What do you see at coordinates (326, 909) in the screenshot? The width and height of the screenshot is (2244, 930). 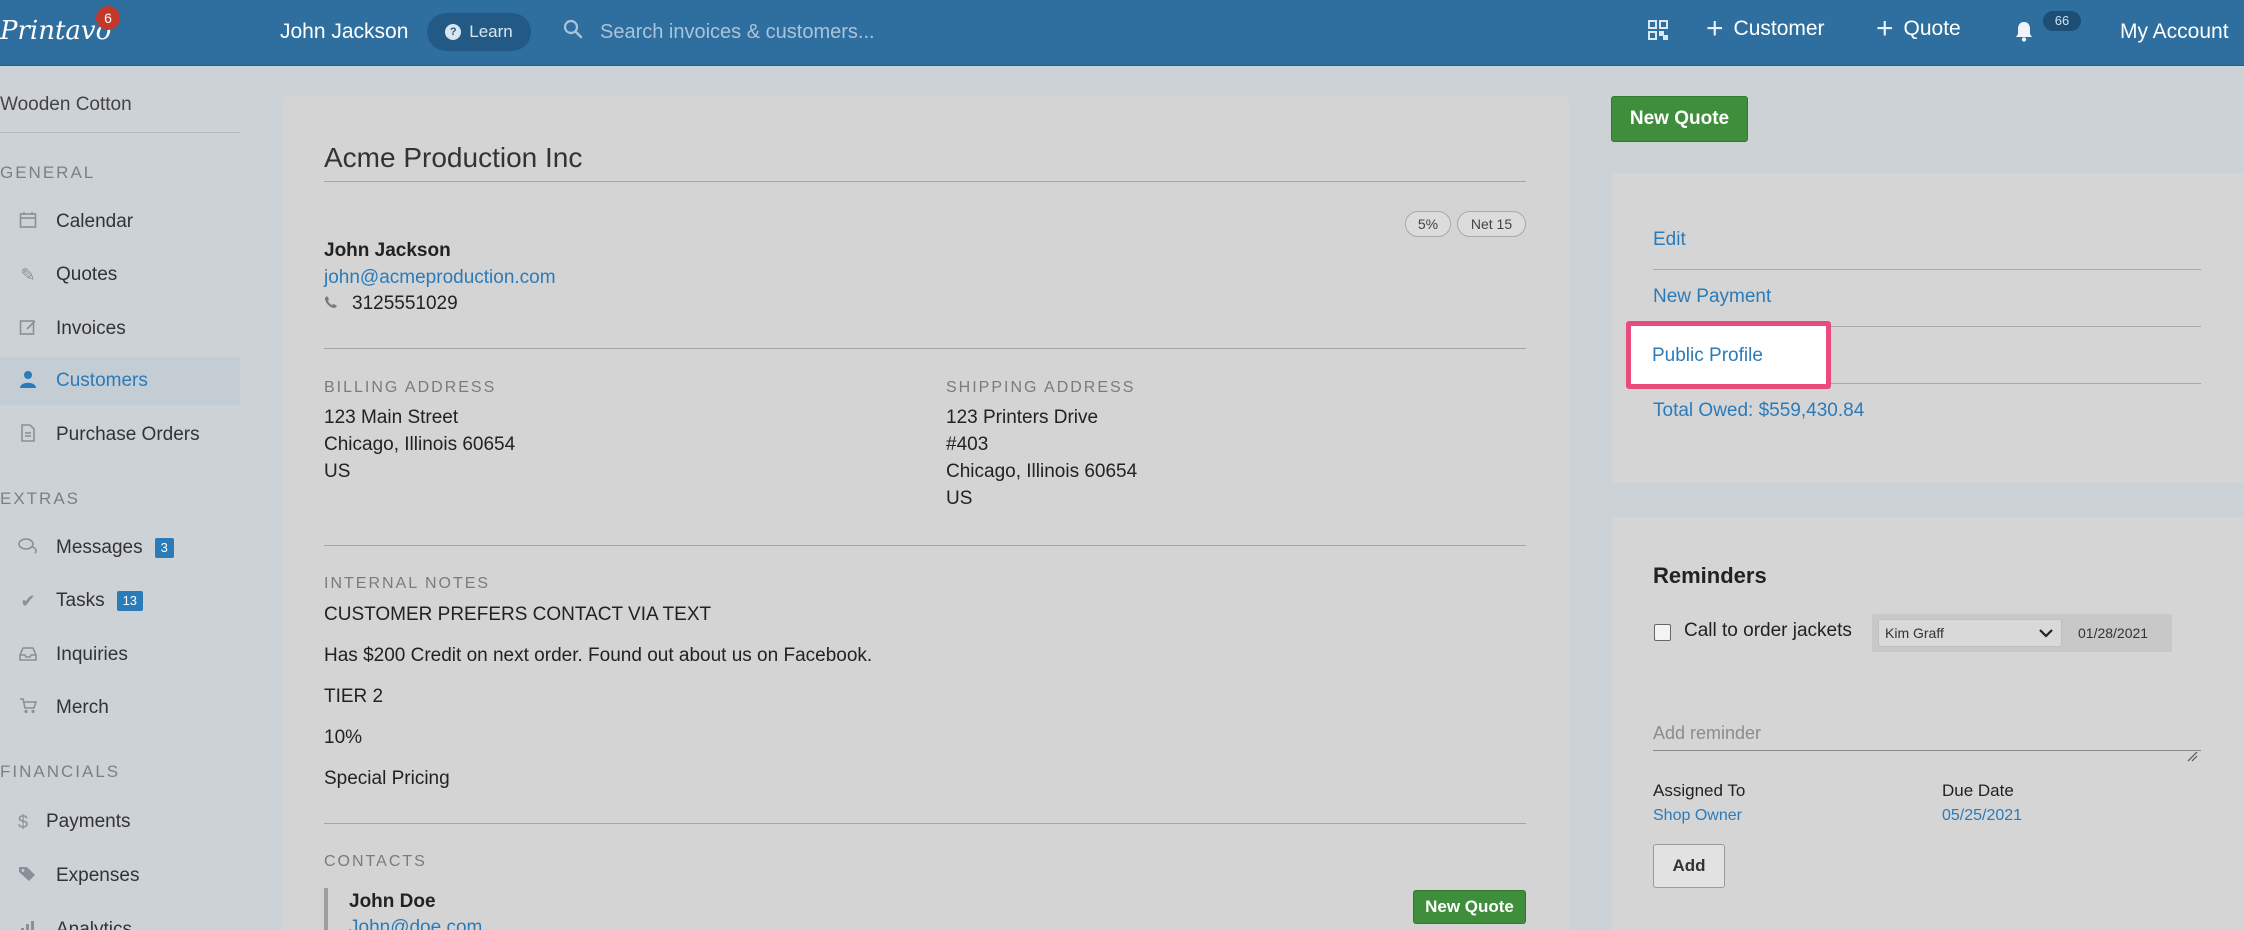 I see `contact-card-accent` at bounding box center [326, 909].